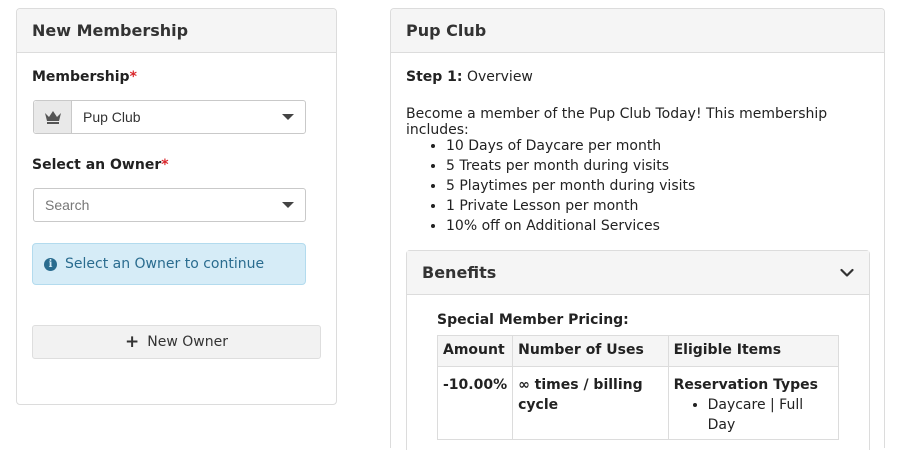 The width and height of the screenshot is (910, 450). I want to click on list-item: Daycare | Full Day, so click(770, 415).